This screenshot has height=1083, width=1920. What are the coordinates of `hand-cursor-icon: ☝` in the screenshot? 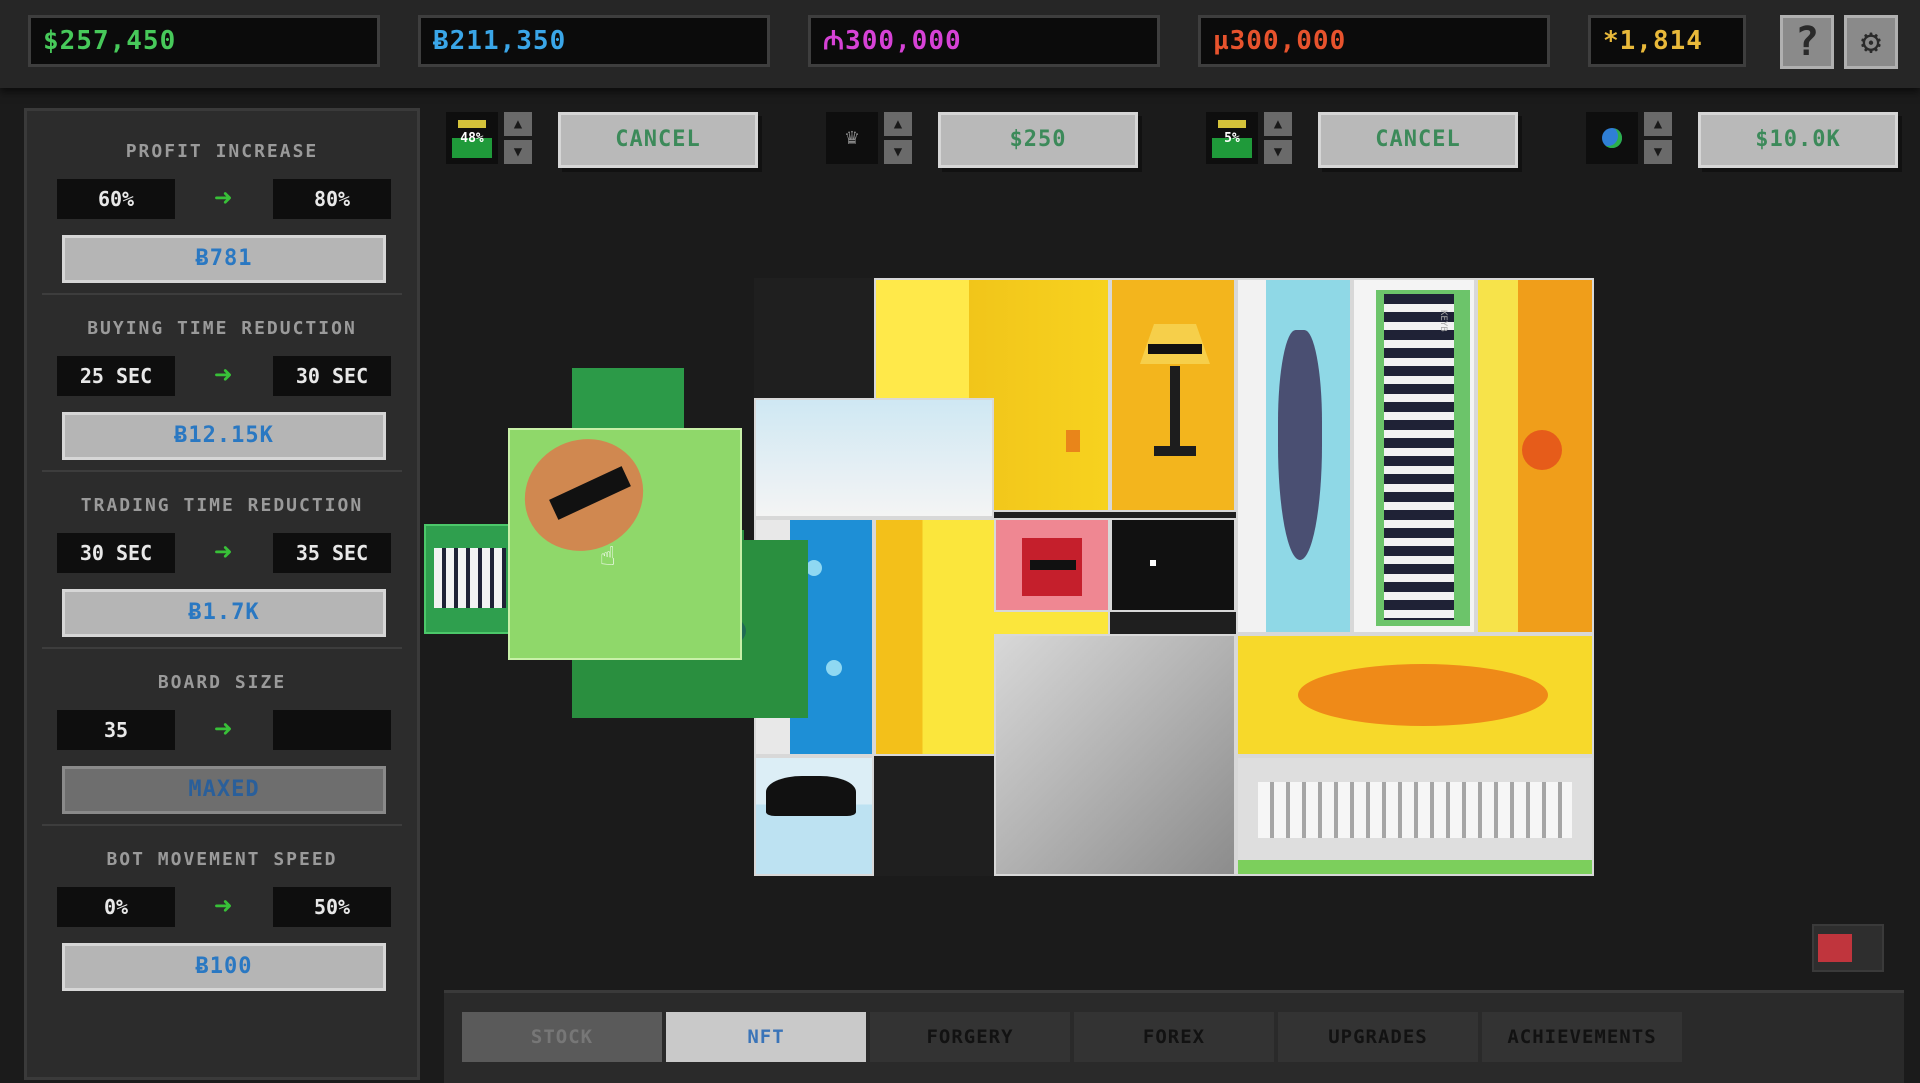 It's located at (608, 557).